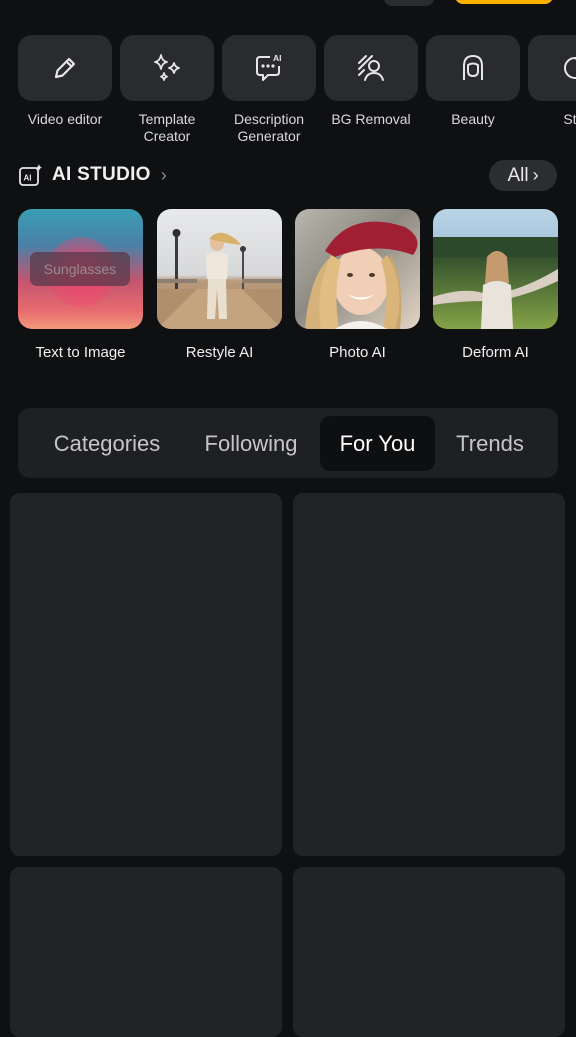  I want to click on tab-label: Trends, so click(490, 443).